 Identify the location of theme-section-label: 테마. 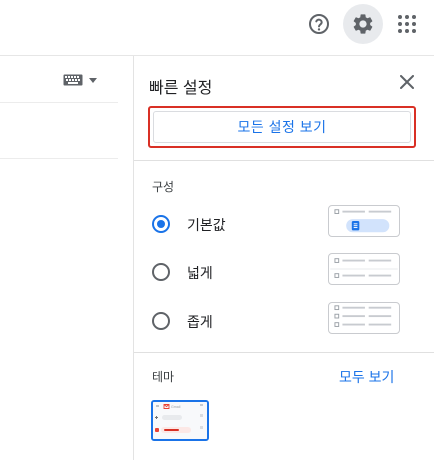
(163, 377).